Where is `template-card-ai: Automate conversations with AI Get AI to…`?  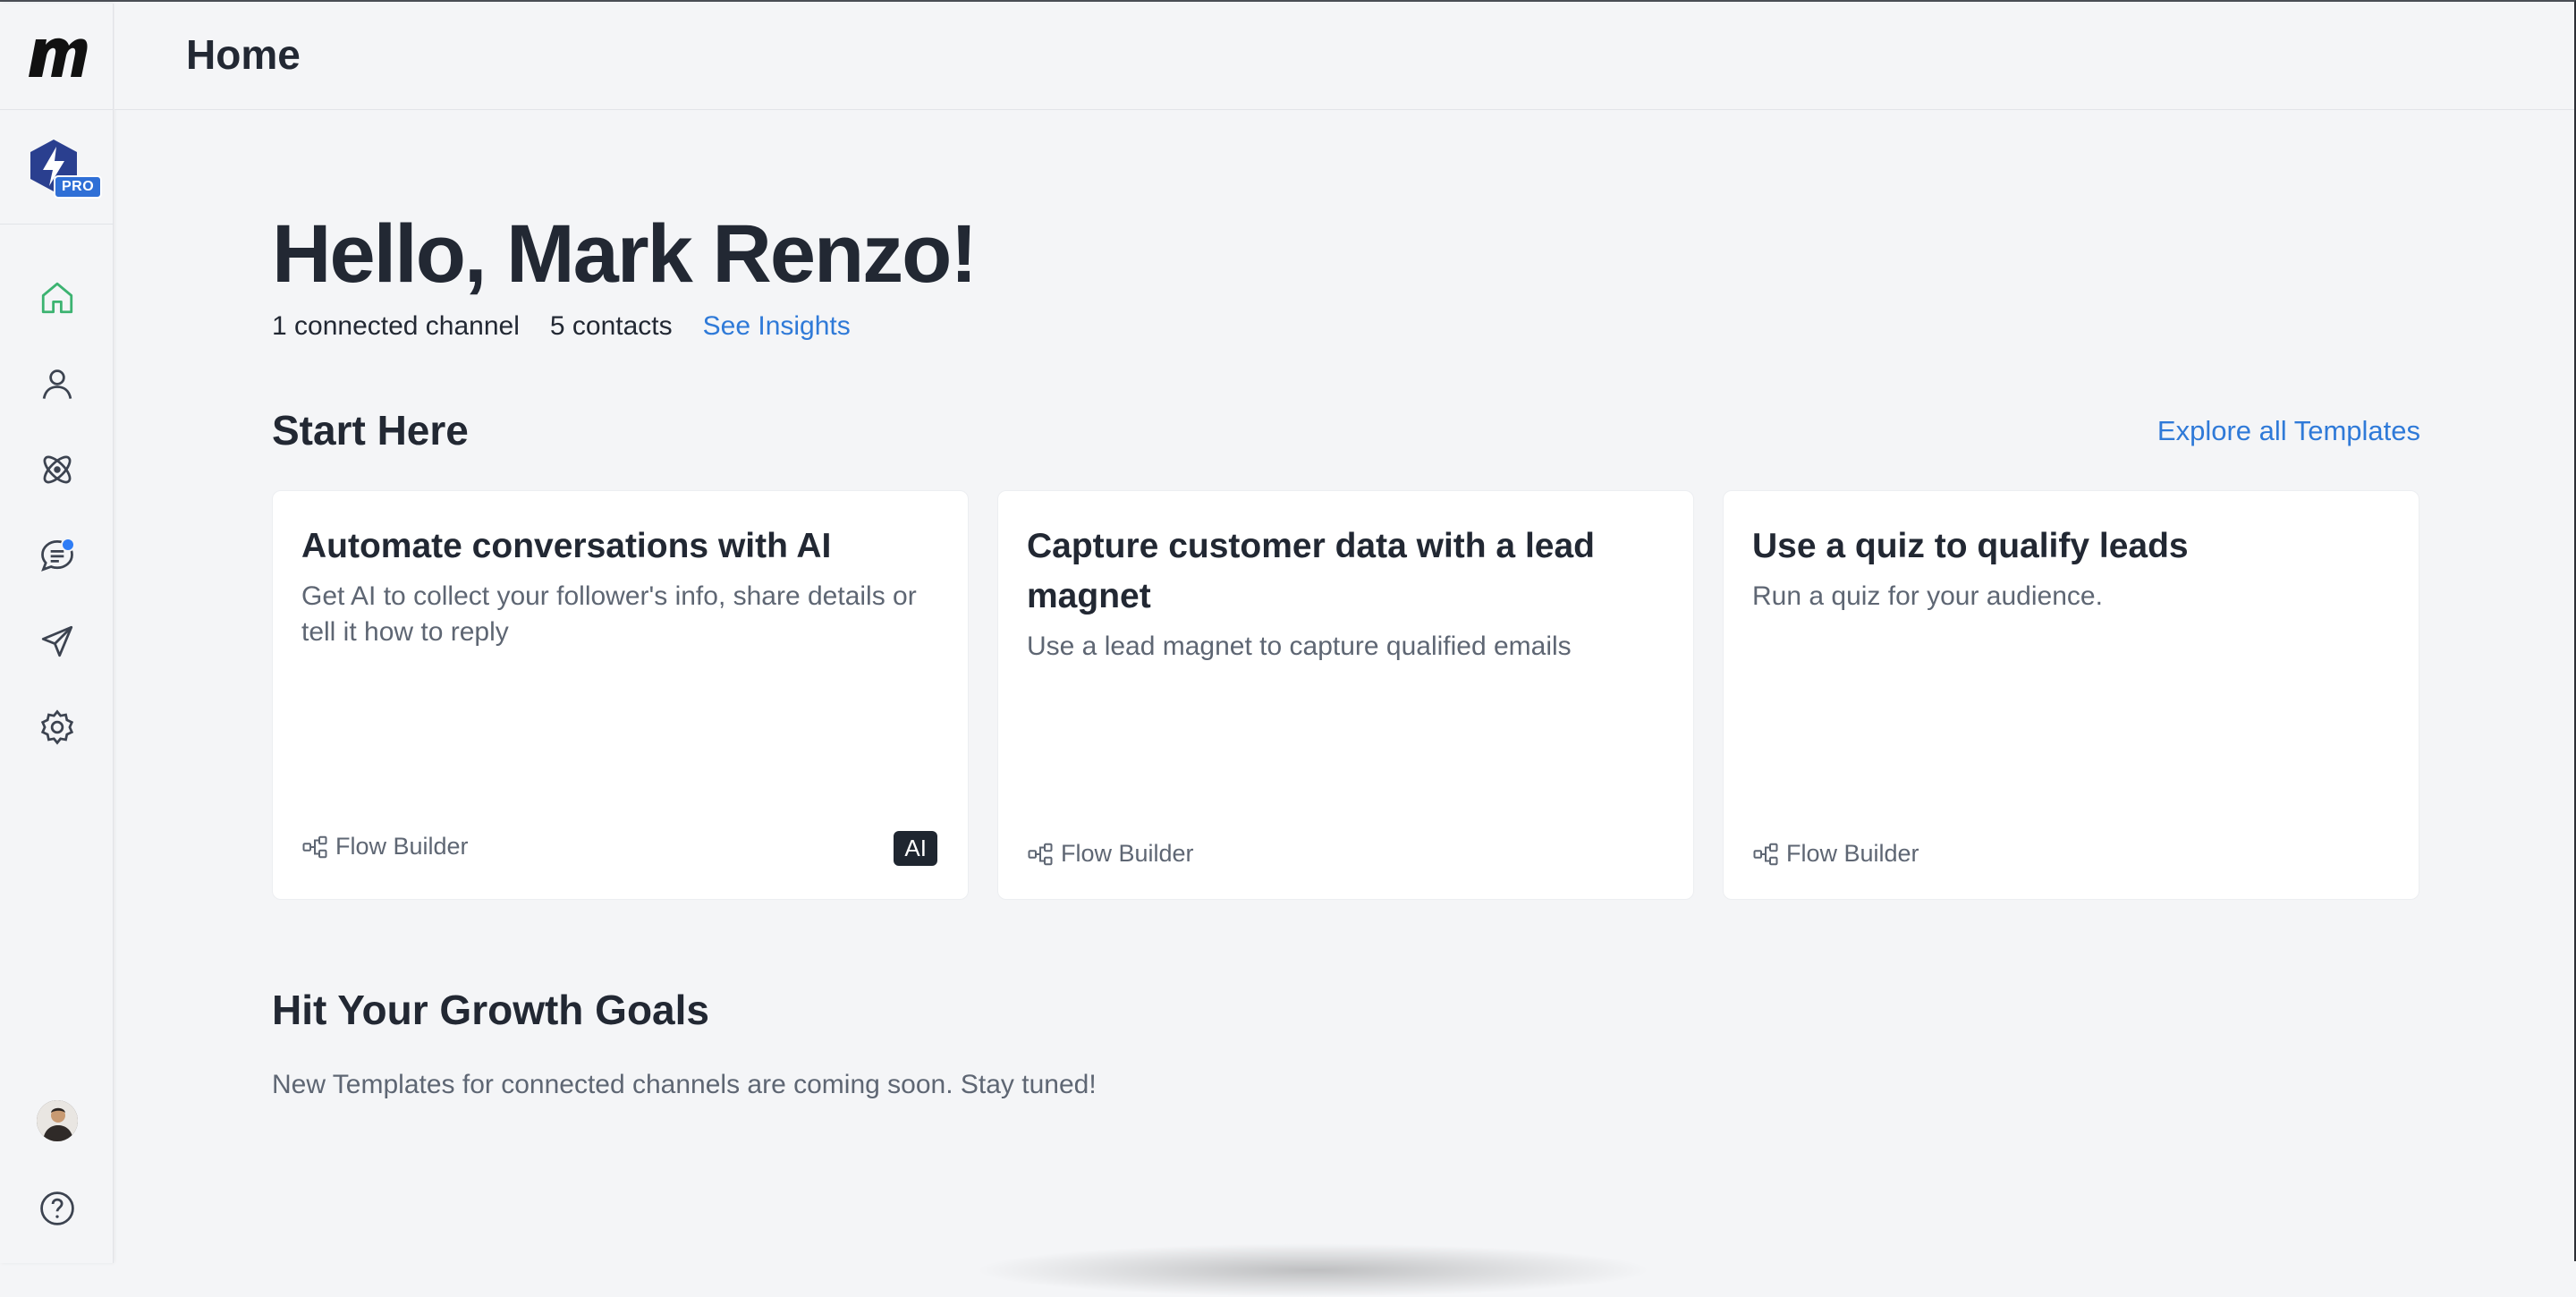
template-card-ai: Automate conversations with AI Get AI to… is located at coordinates (620, 695).